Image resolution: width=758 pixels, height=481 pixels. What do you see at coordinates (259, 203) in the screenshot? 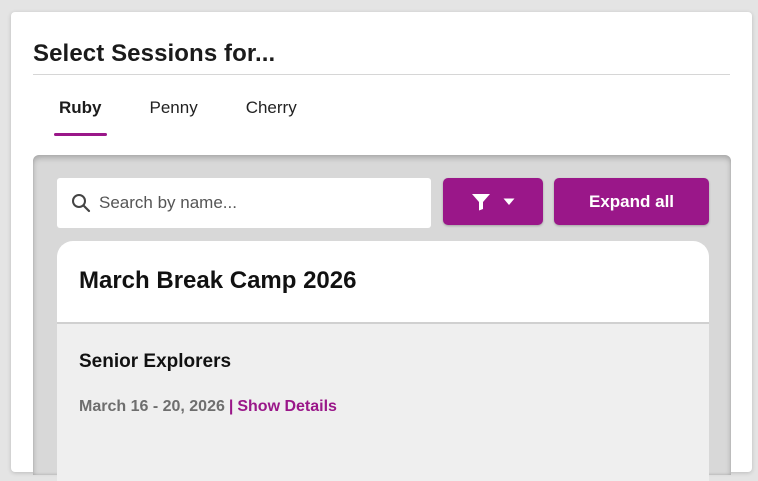
I see `search-input` at bounding box center [259, 203].